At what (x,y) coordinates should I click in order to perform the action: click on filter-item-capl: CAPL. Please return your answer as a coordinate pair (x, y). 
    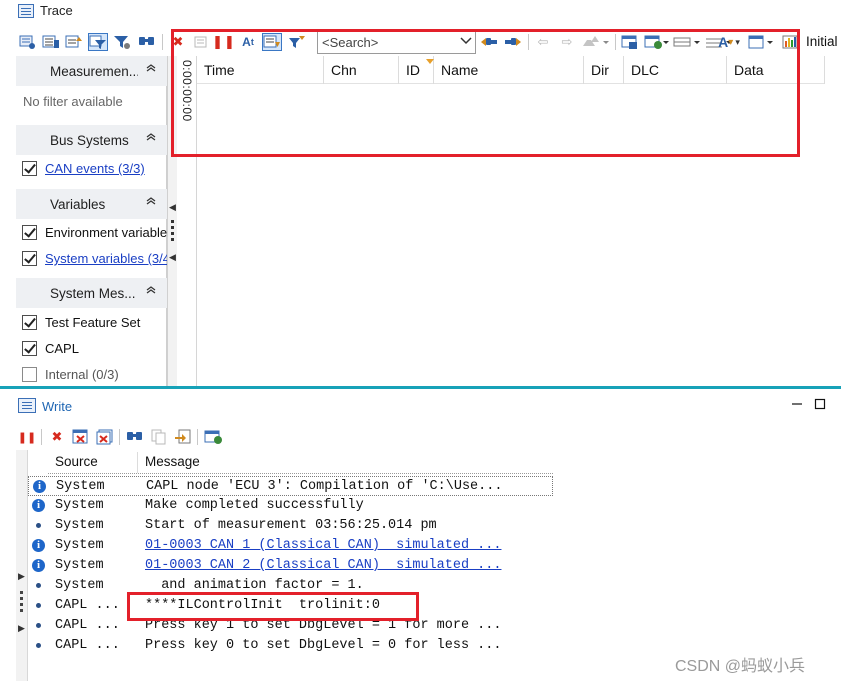
    Looking at the image, I should click on (91, 349).